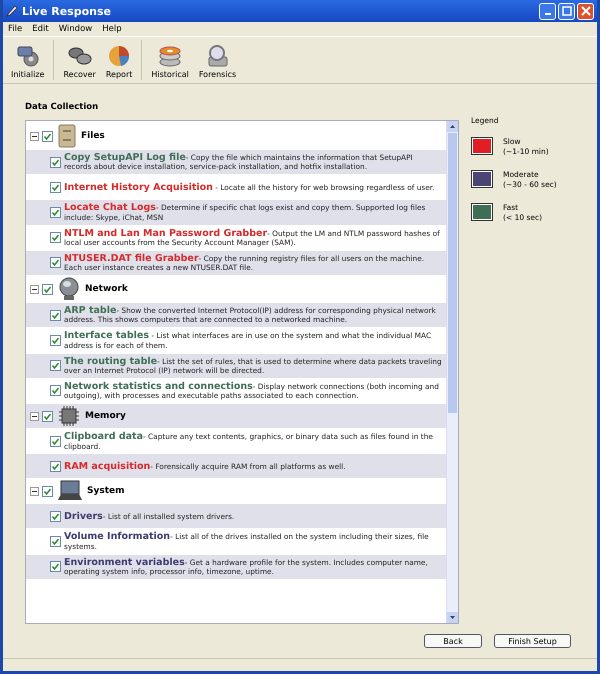 This screenshot has width=600, height=674. What do you see at coordinates (112, 29) in the screenshot?
I see `menu-item: Help` at bounding box center [112, 29].